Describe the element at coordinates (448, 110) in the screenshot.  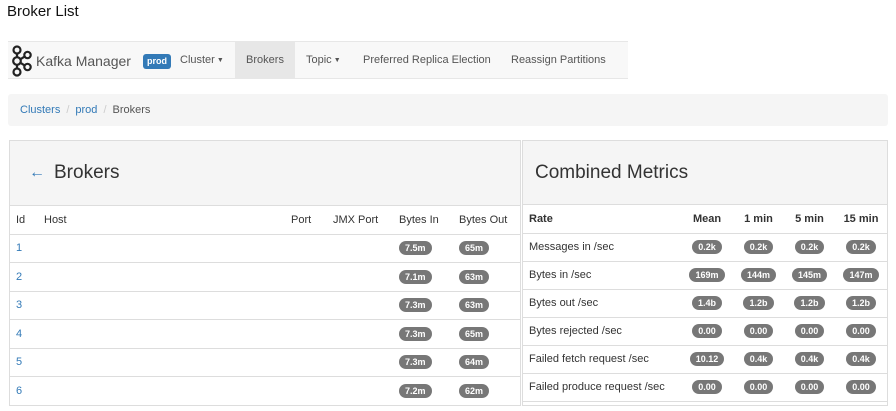
I see `breadcrumb: Clusters / prod / Brokers` at that location.